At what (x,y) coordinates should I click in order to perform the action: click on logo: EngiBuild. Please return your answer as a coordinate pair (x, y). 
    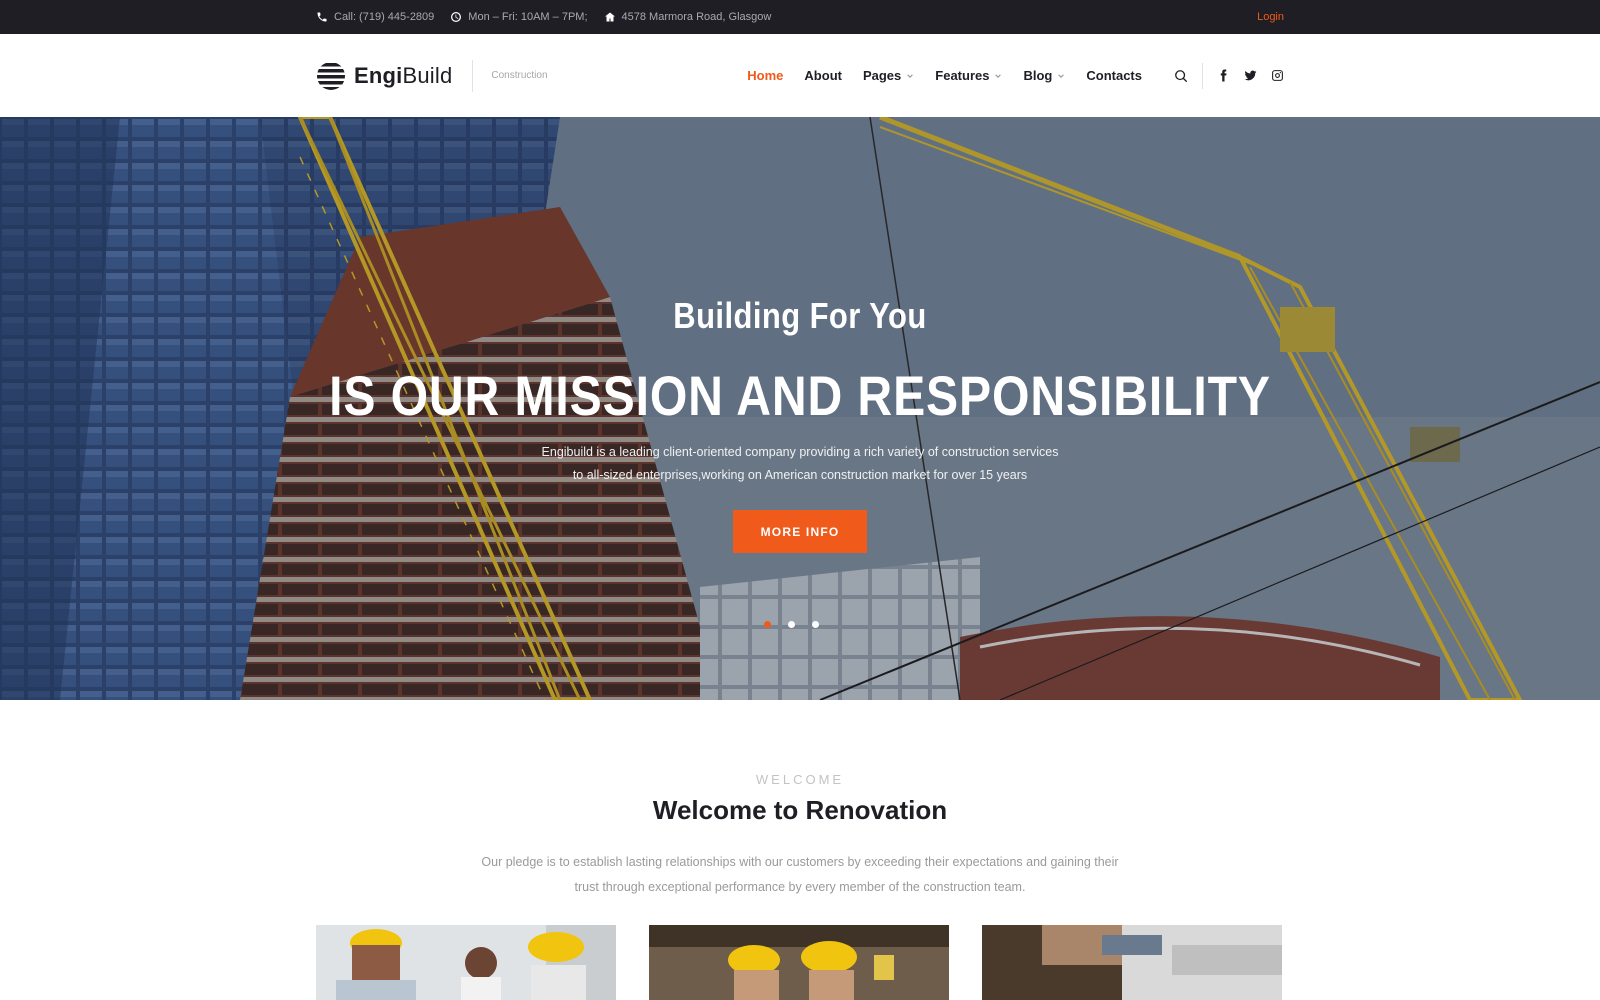
    Looking at the image, I should click on (384, 76).